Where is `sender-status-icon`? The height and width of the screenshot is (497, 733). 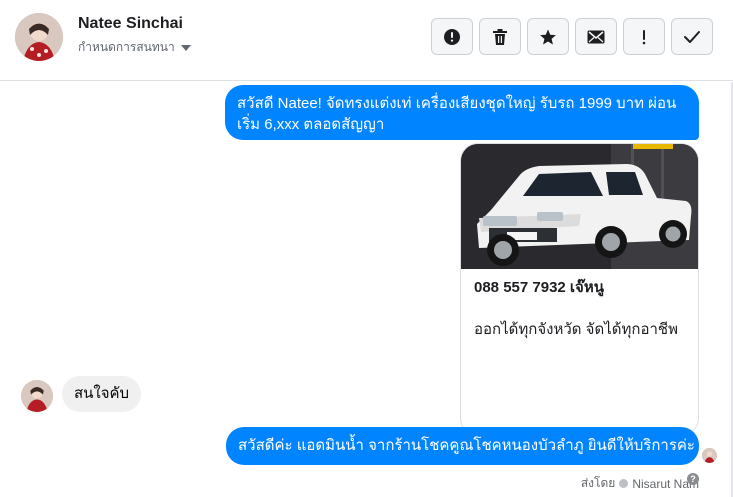
sender-status-icon is located at coordinates (624, 483).